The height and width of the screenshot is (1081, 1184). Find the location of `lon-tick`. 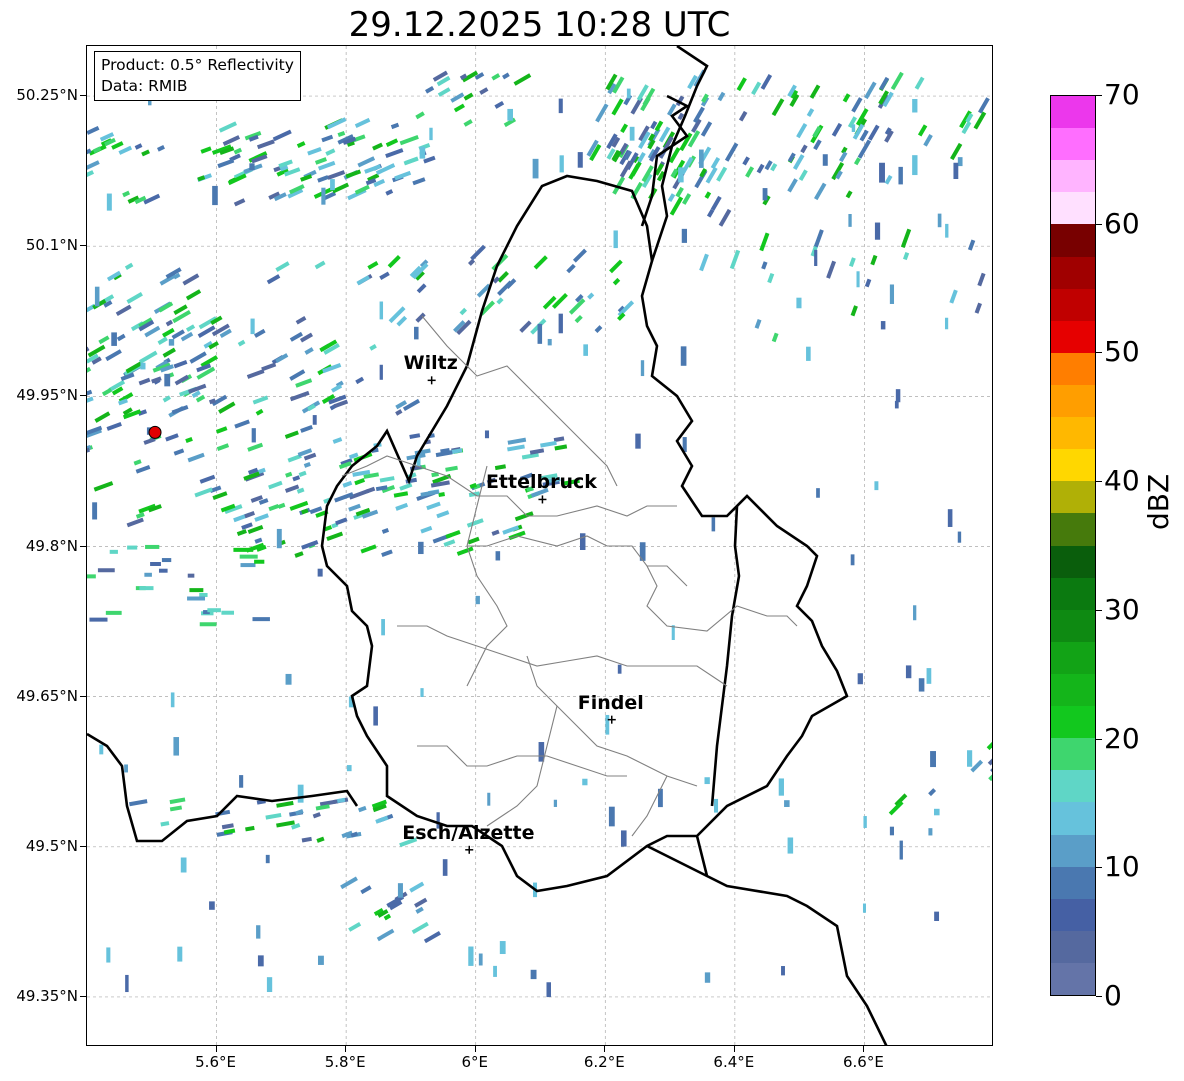

lon-tick is located at coordinates (216, 1049).